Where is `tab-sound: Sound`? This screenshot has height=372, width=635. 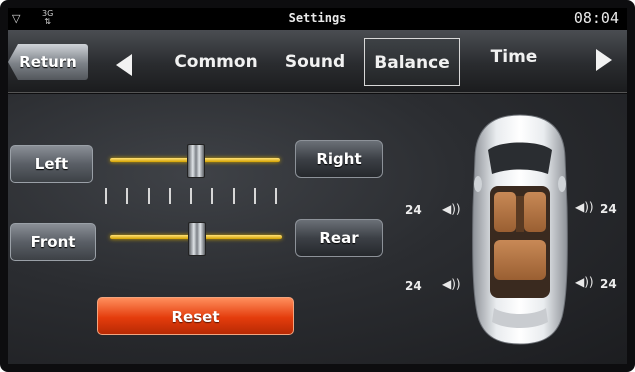 tab-sound: Sound is located at coordinates (315, 62).